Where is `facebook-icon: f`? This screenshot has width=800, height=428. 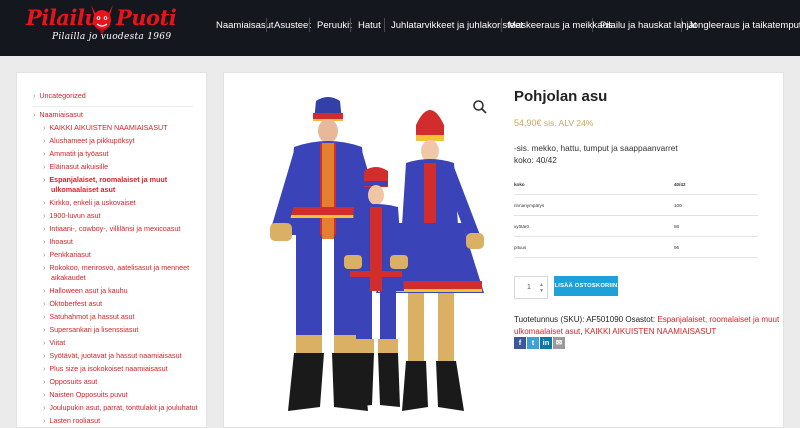
facebook-icon: f is located at coordinates (520, 343).